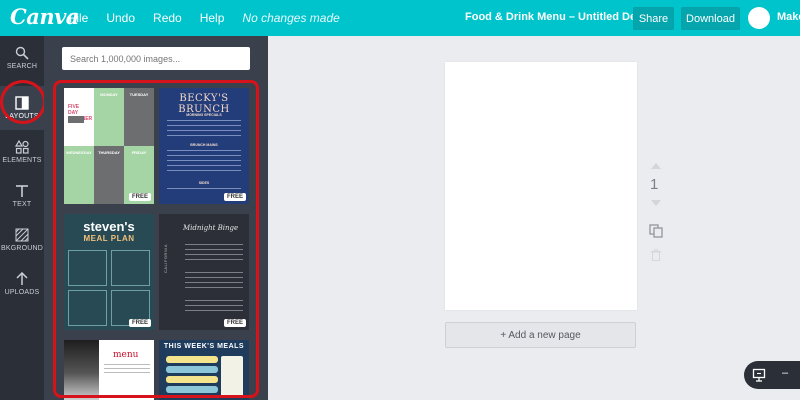 The width and height of the screenshot is (800, 400). What do you see at coordinates (785, 373) in the screenshot?
I see `zoom-out-icon: –` at bounding box center [785, 373].